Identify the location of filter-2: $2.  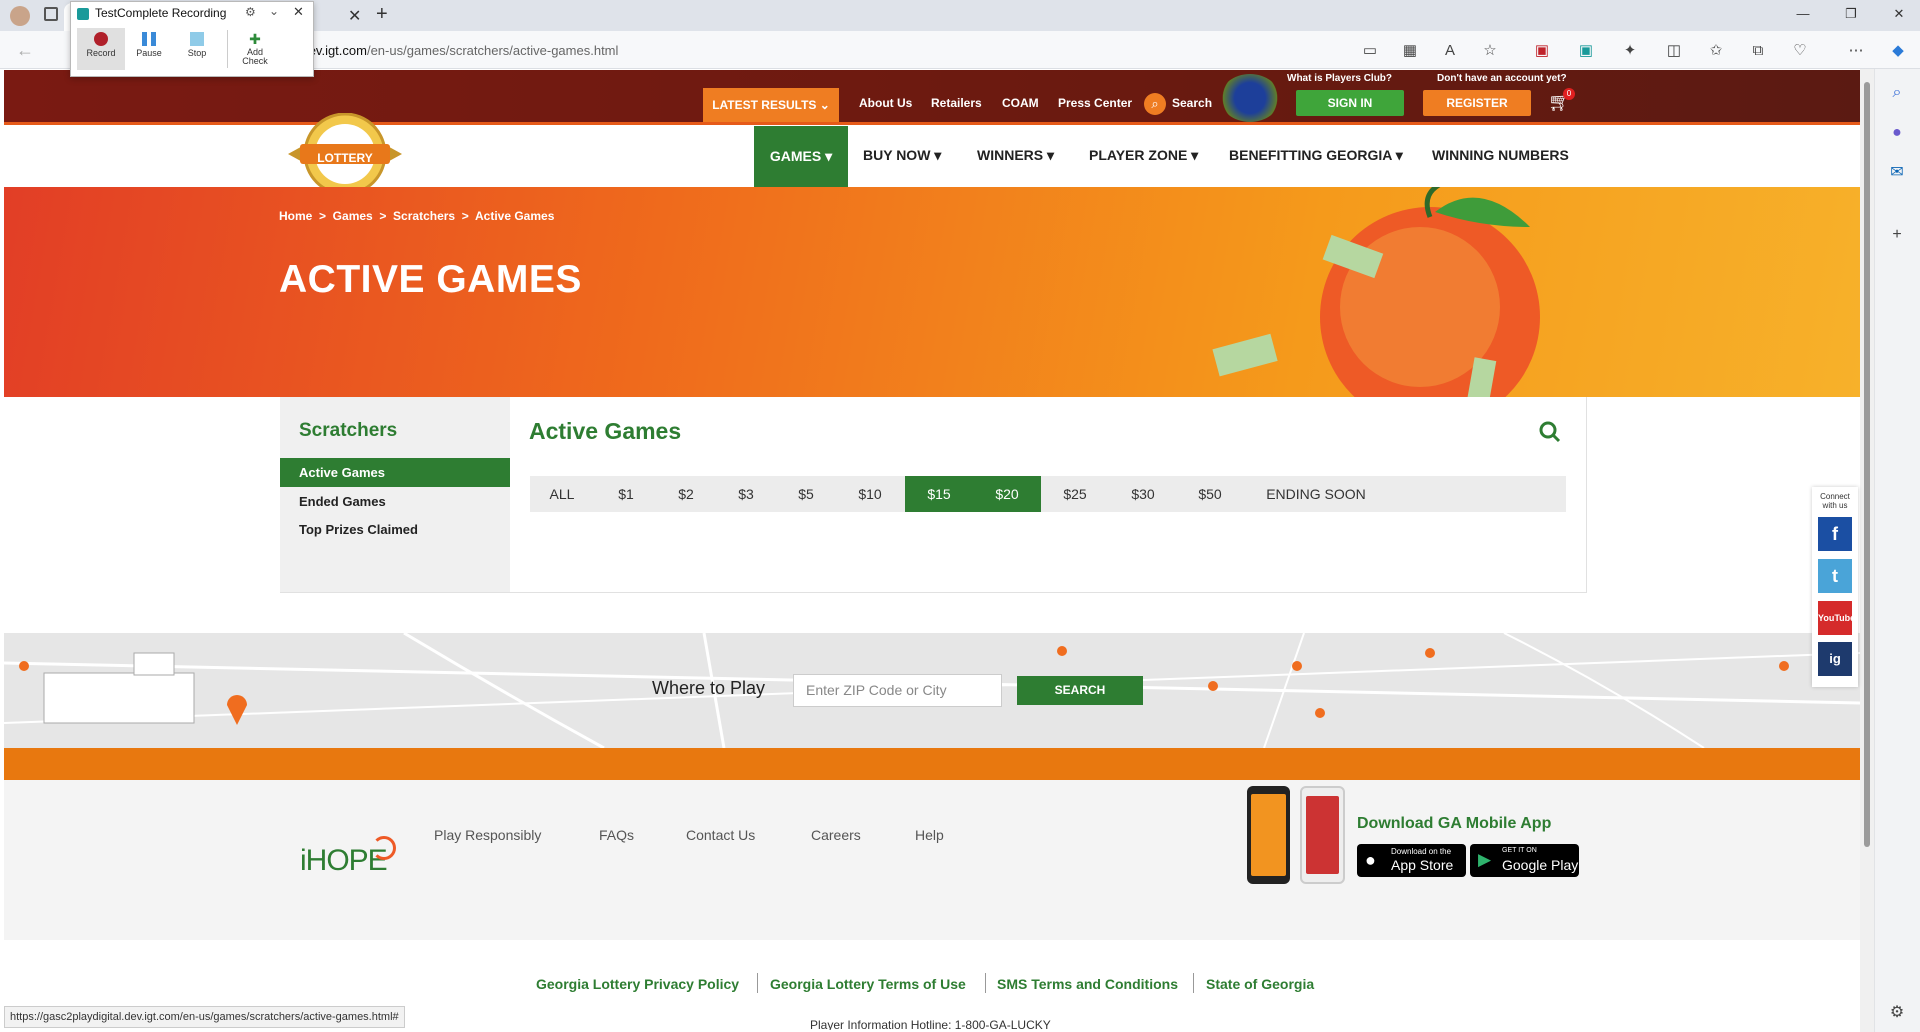
(686, 494).